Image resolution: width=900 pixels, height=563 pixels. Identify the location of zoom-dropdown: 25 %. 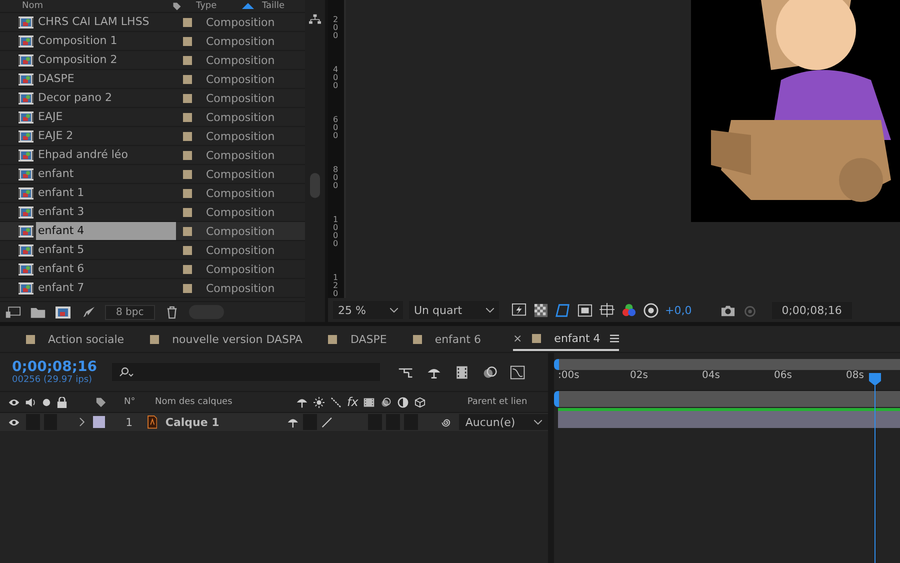
(368, 310).